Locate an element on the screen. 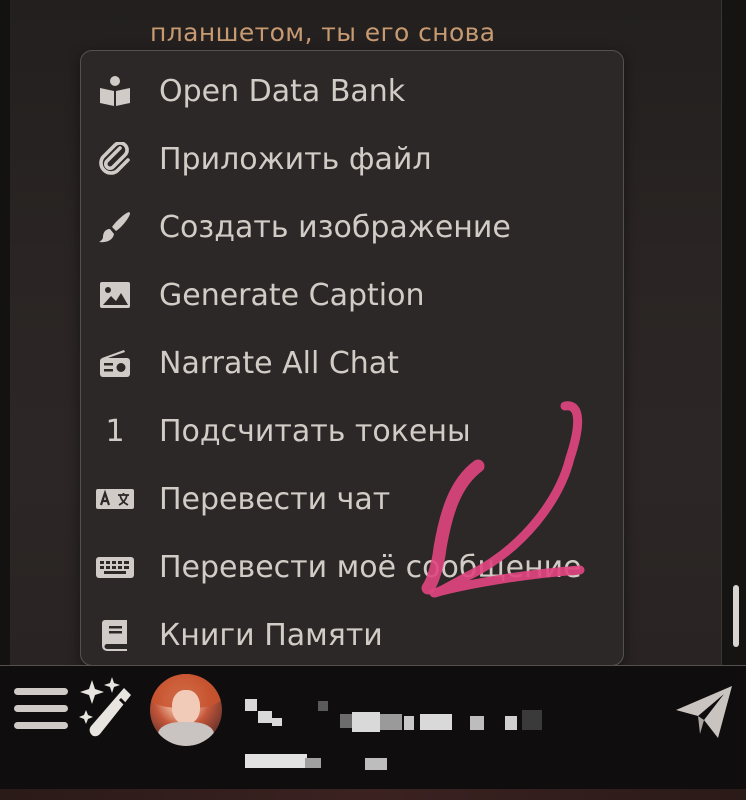 This screenshot has width=746, height=800. chat-left-border is located at coordinates (5, 332).